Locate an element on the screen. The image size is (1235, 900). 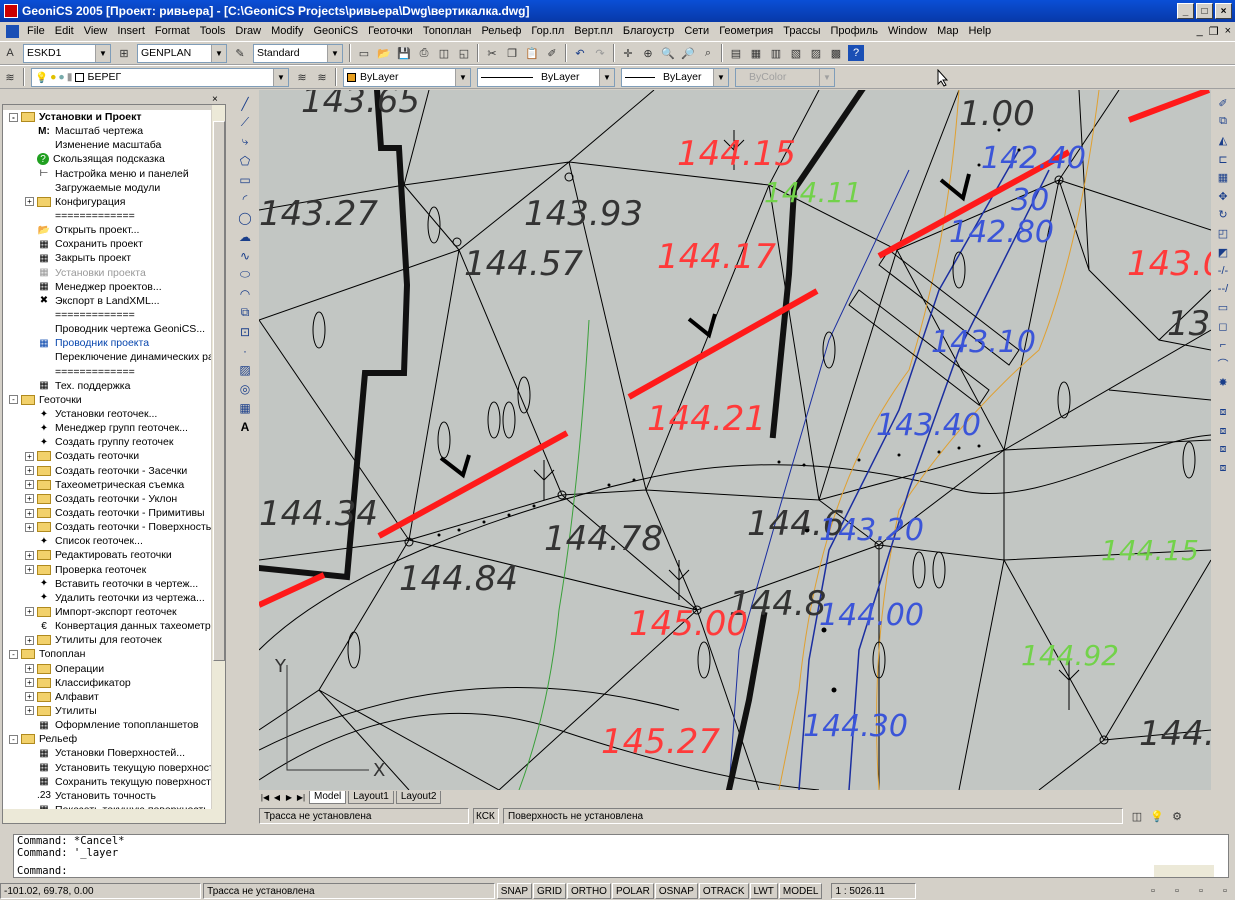
next-tab-icon: ▶ is located at coordinates (289, 797).